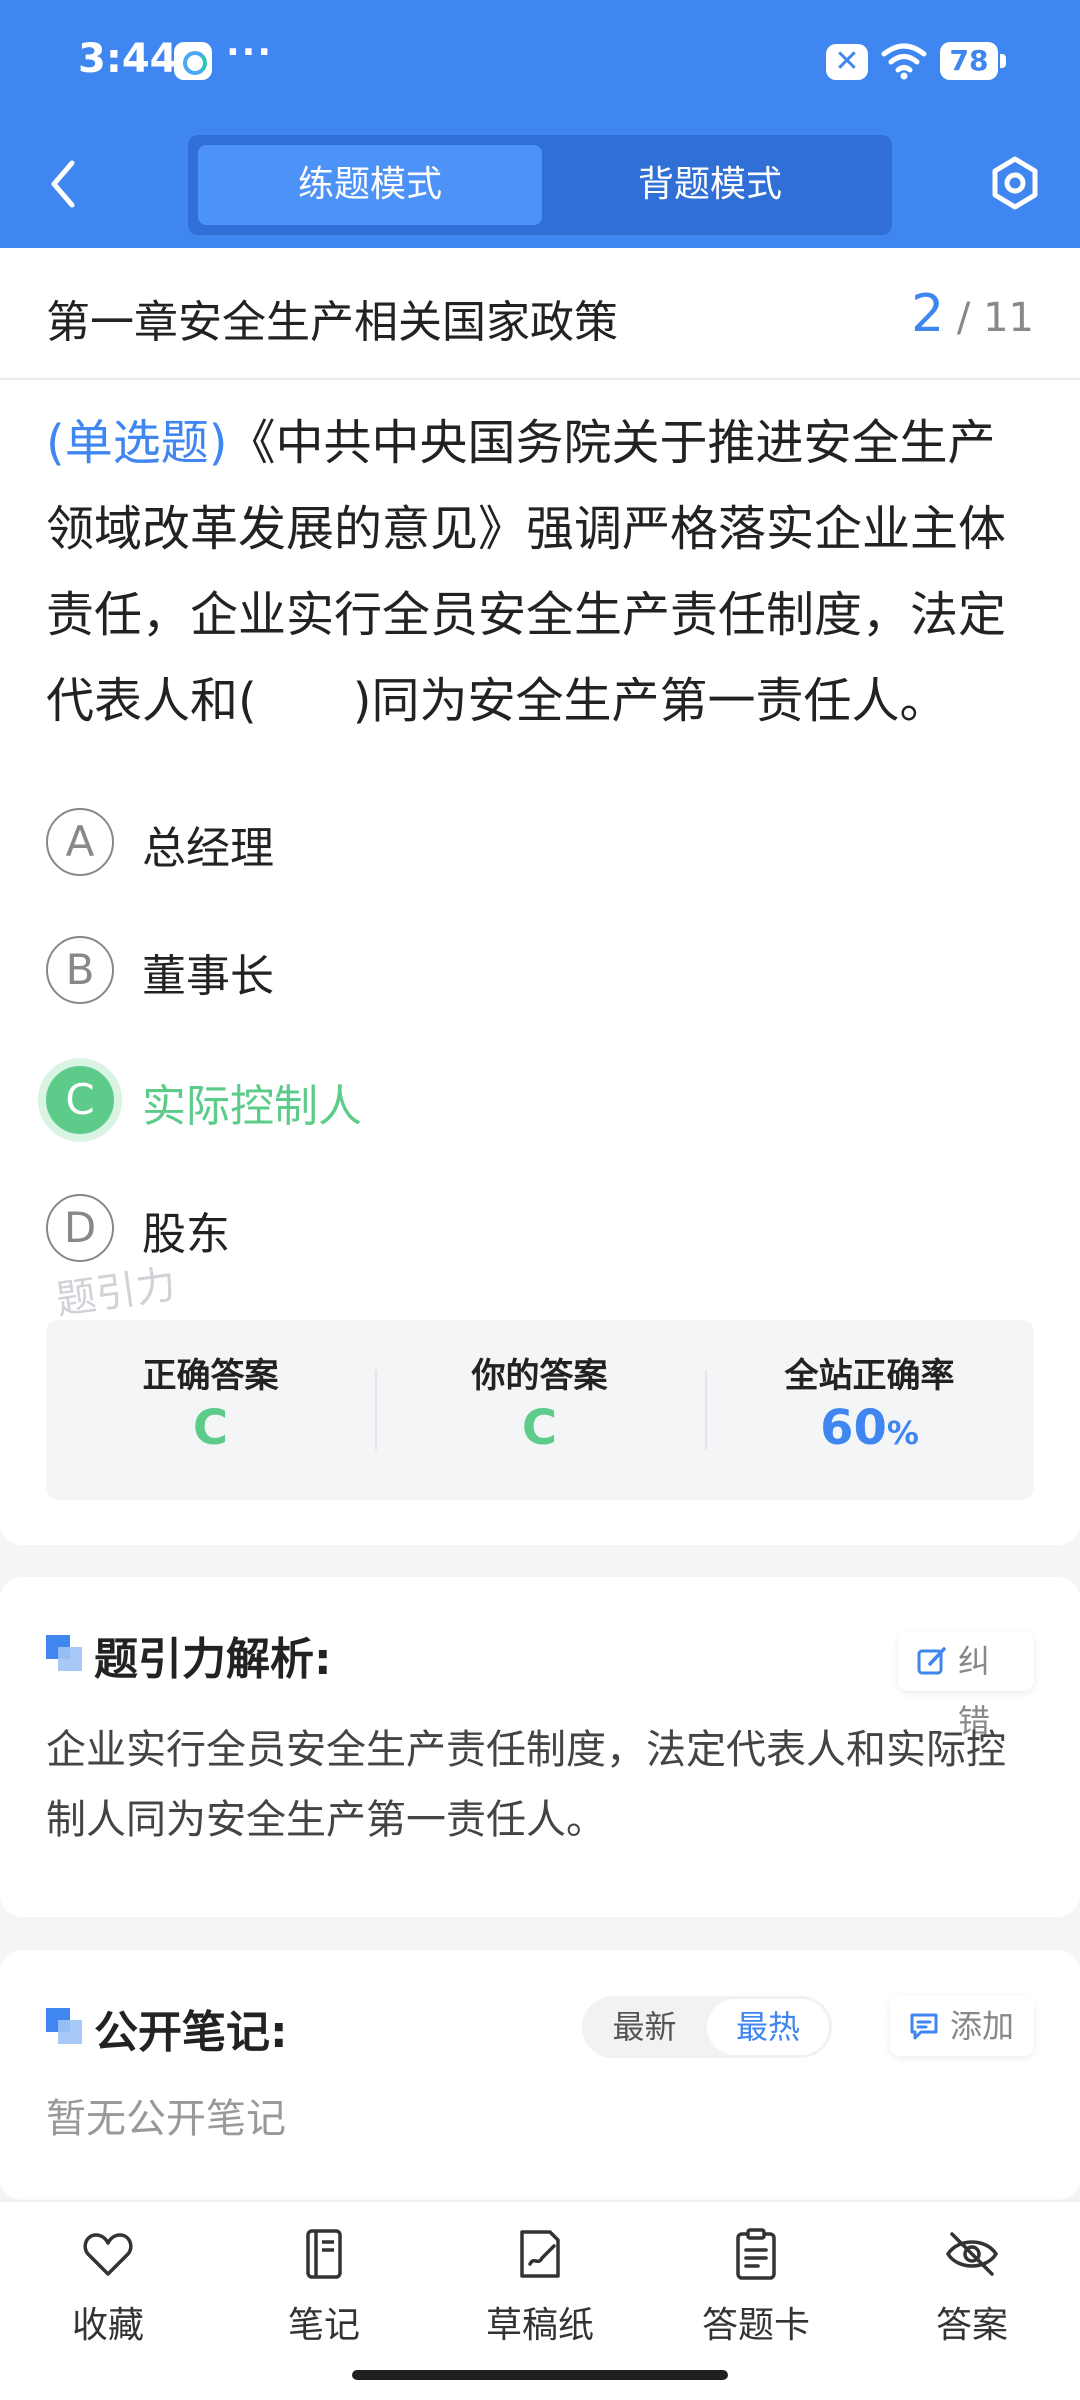  Describe the element at coordinates (710, 185) in the screenshot. I see `tab-memorize-mode: 背题模式` at that location.